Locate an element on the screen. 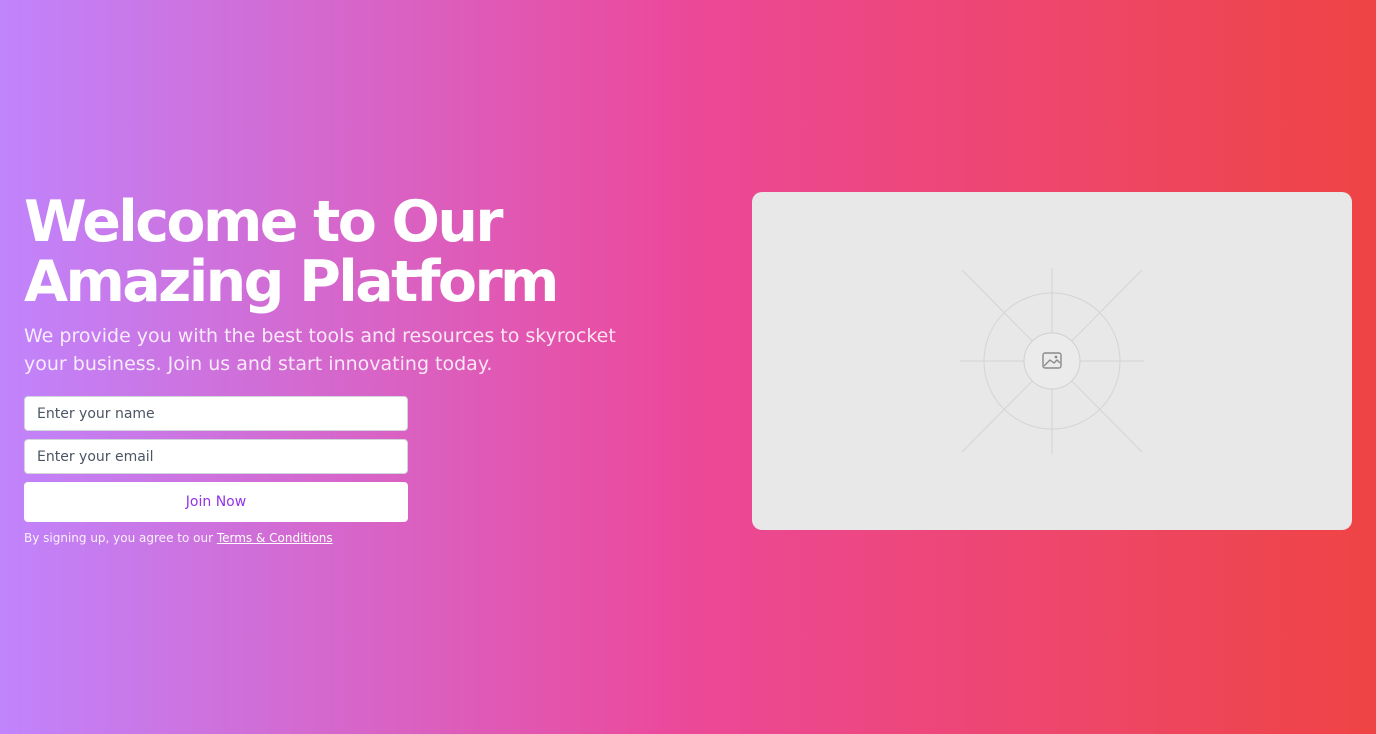 This screenshot has width=1376, height=734. terms-conditions-link: Terms & Conditions is located at coordinates (275, 538).